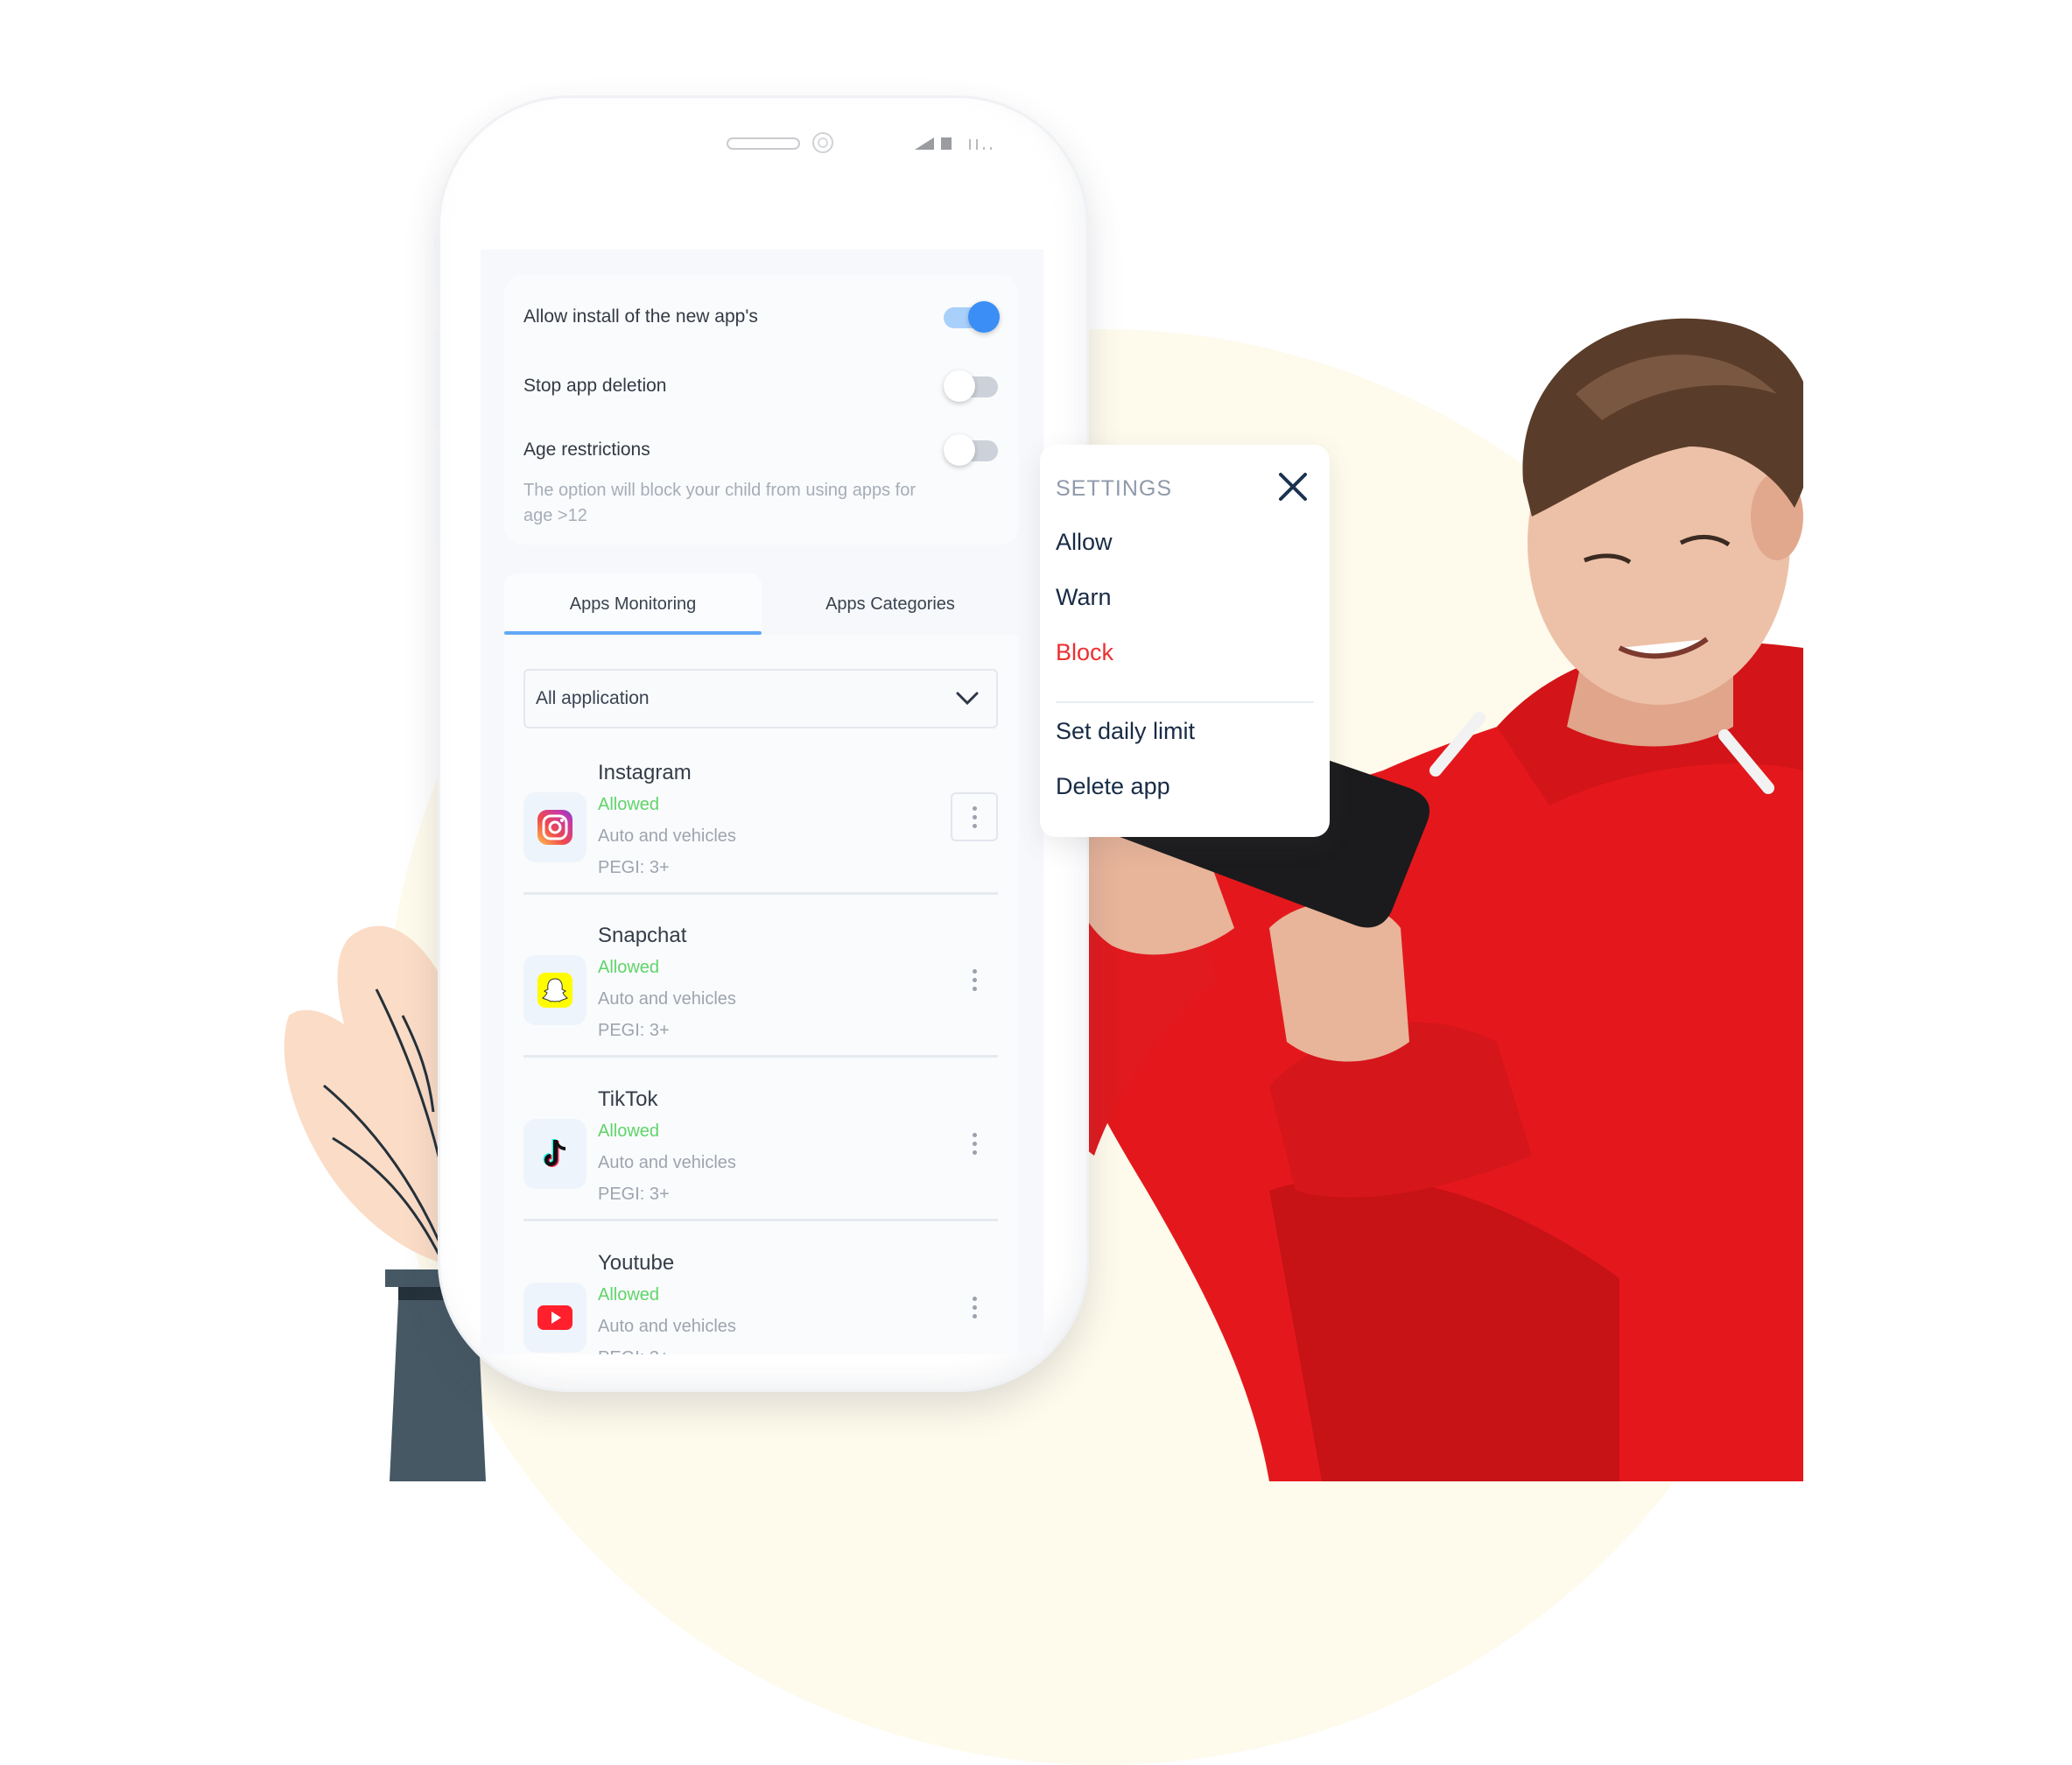 The height and width of the screenshot is (1765, 2072). I want to click on app-name: Youtube, so click(637, 1263).